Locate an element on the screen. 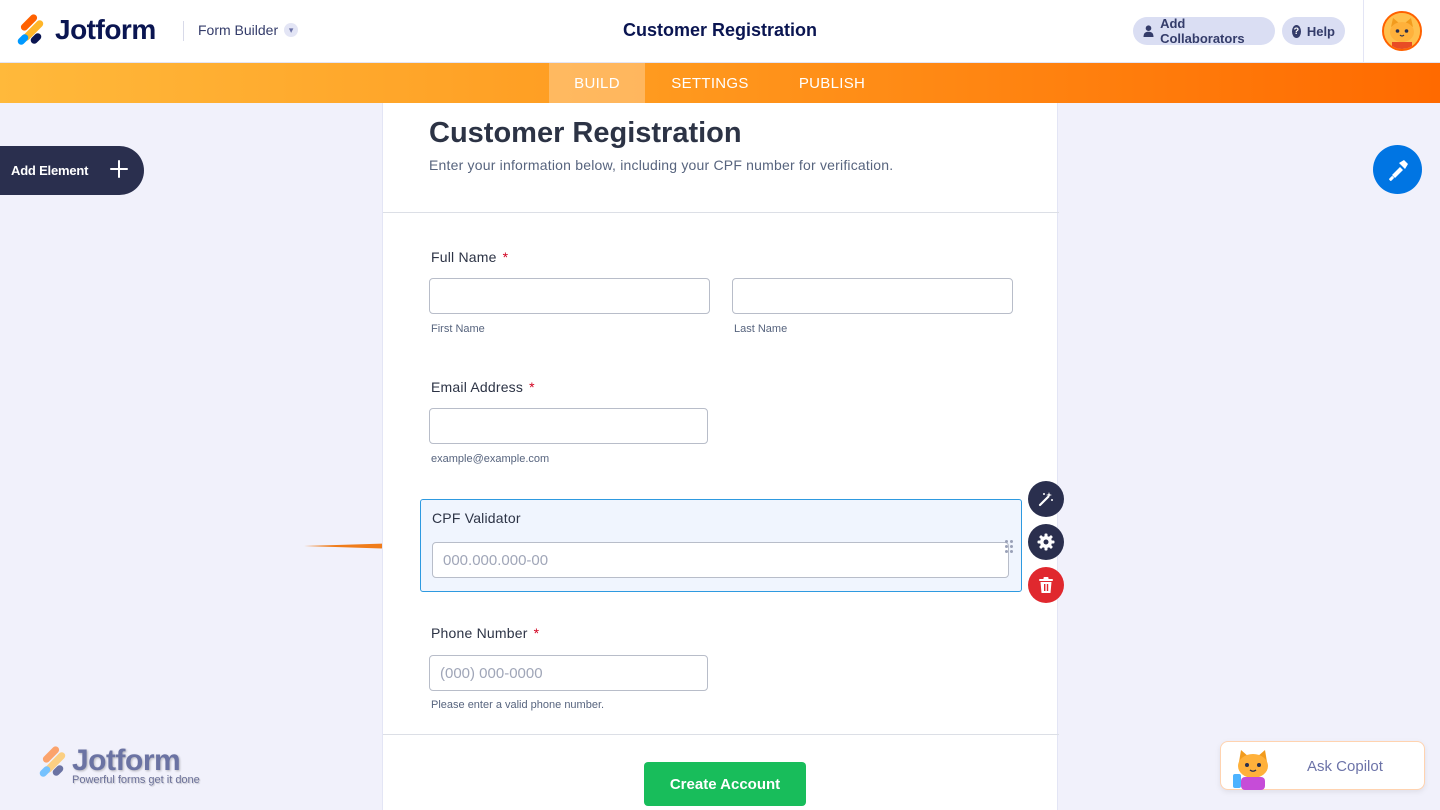 The image size is (1440, 810). help-button: ? Help is located at coordinates (1313, 31).